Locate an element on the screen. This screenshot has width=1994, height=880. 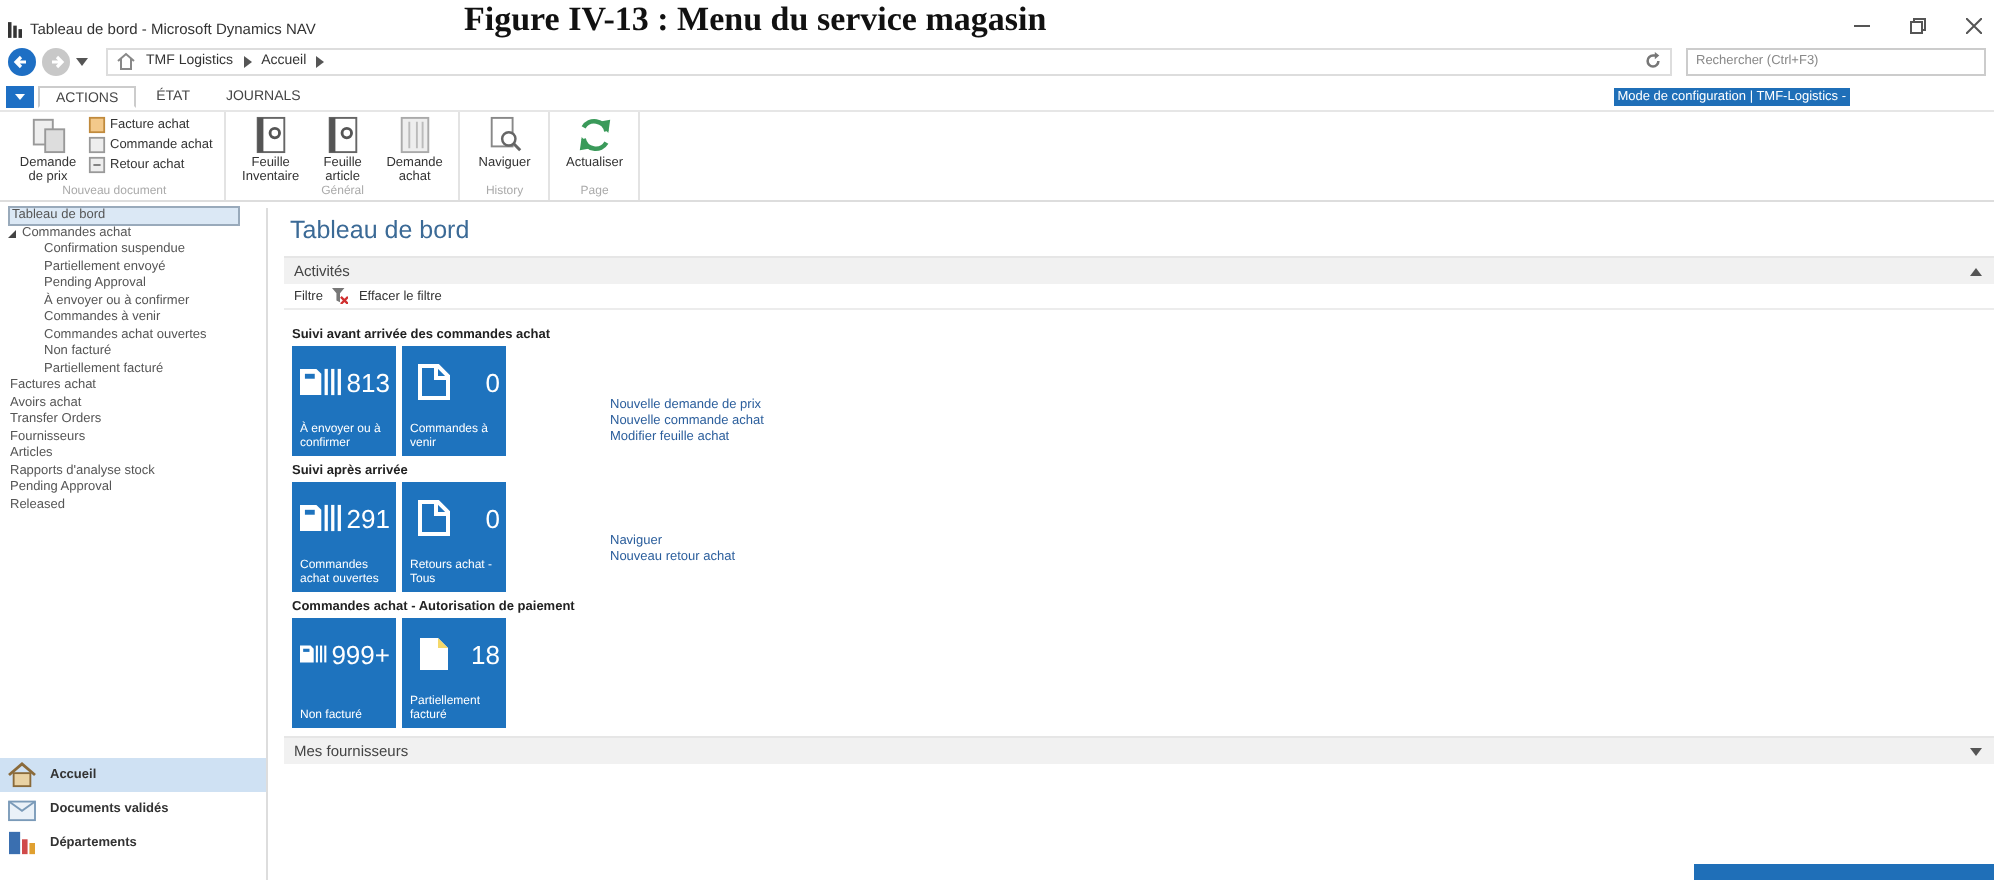
envelope-icon is located at coordinates (22, 809).